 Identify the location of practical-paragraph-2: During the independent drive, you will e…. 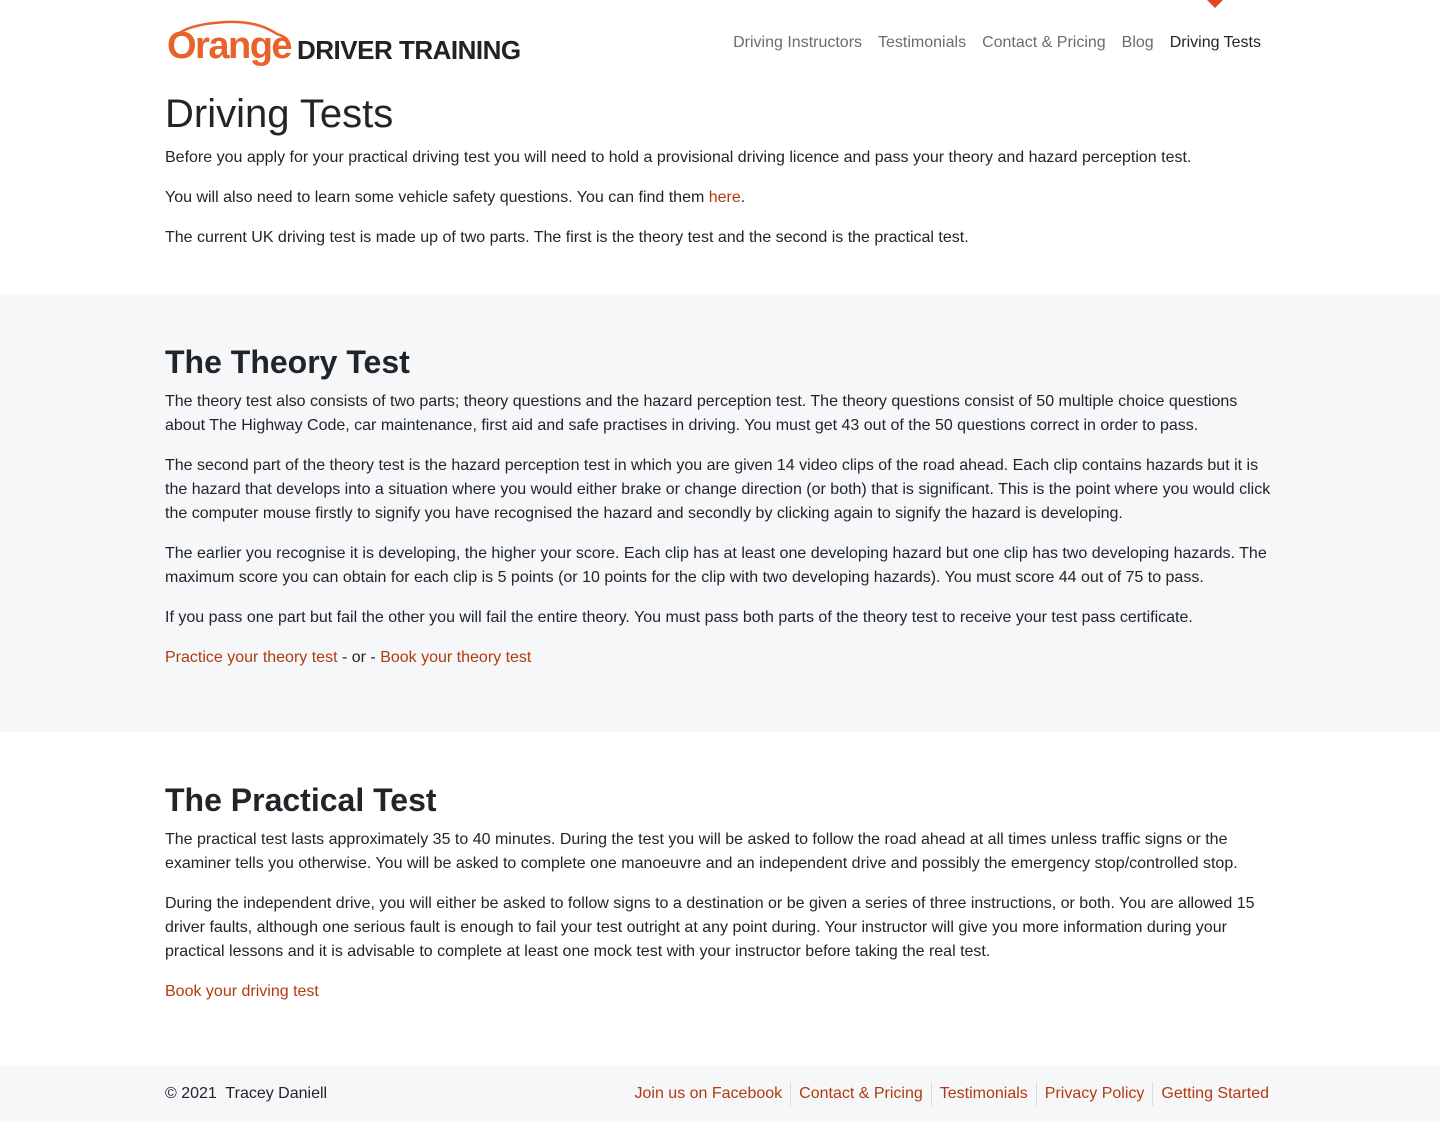
(710, 927).